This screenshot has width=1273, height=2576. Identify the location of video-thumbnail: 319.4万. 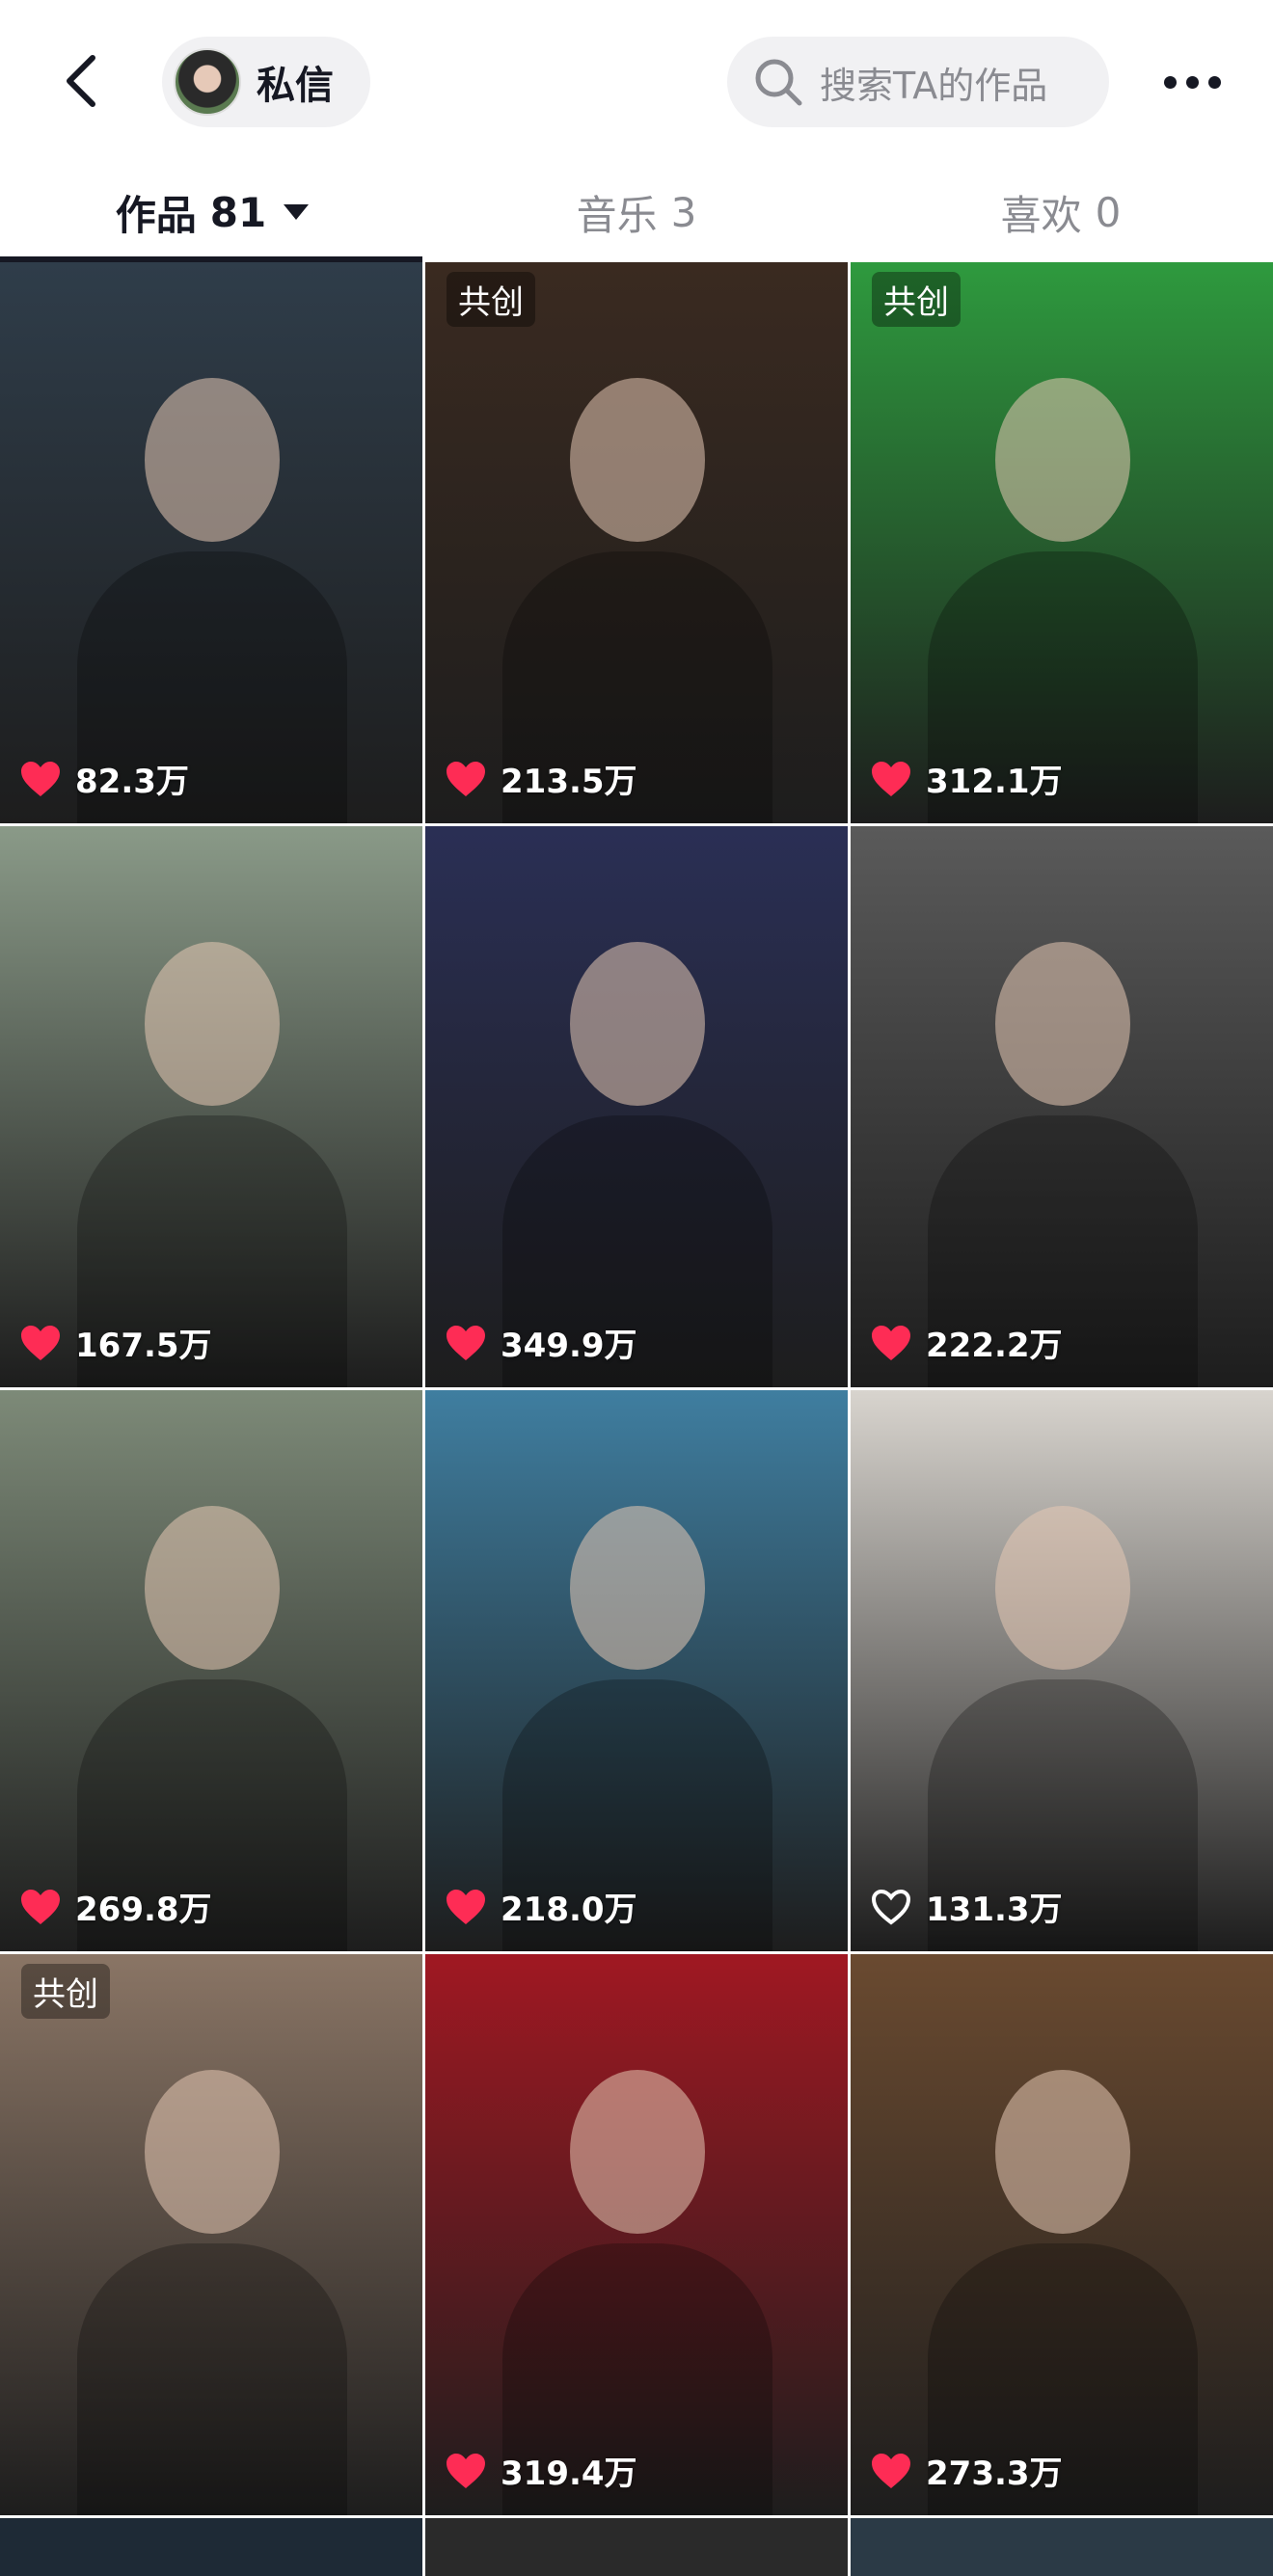
(637, 2234).